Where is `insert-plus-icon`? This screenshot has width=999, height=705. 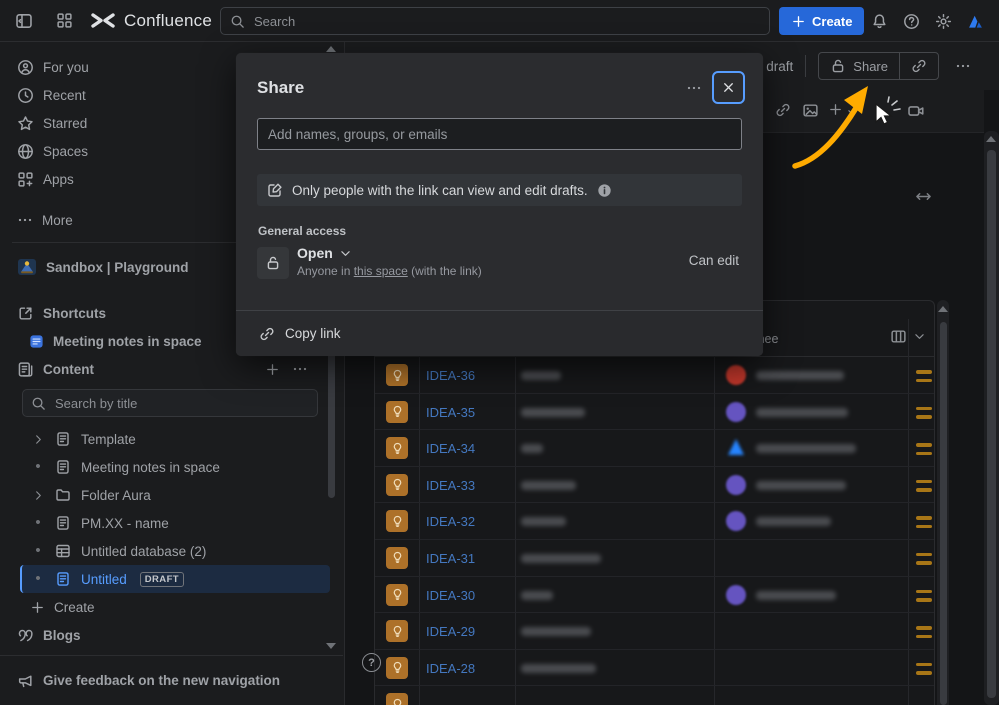 insert-plus-icon is located at coordinates (835, 109).